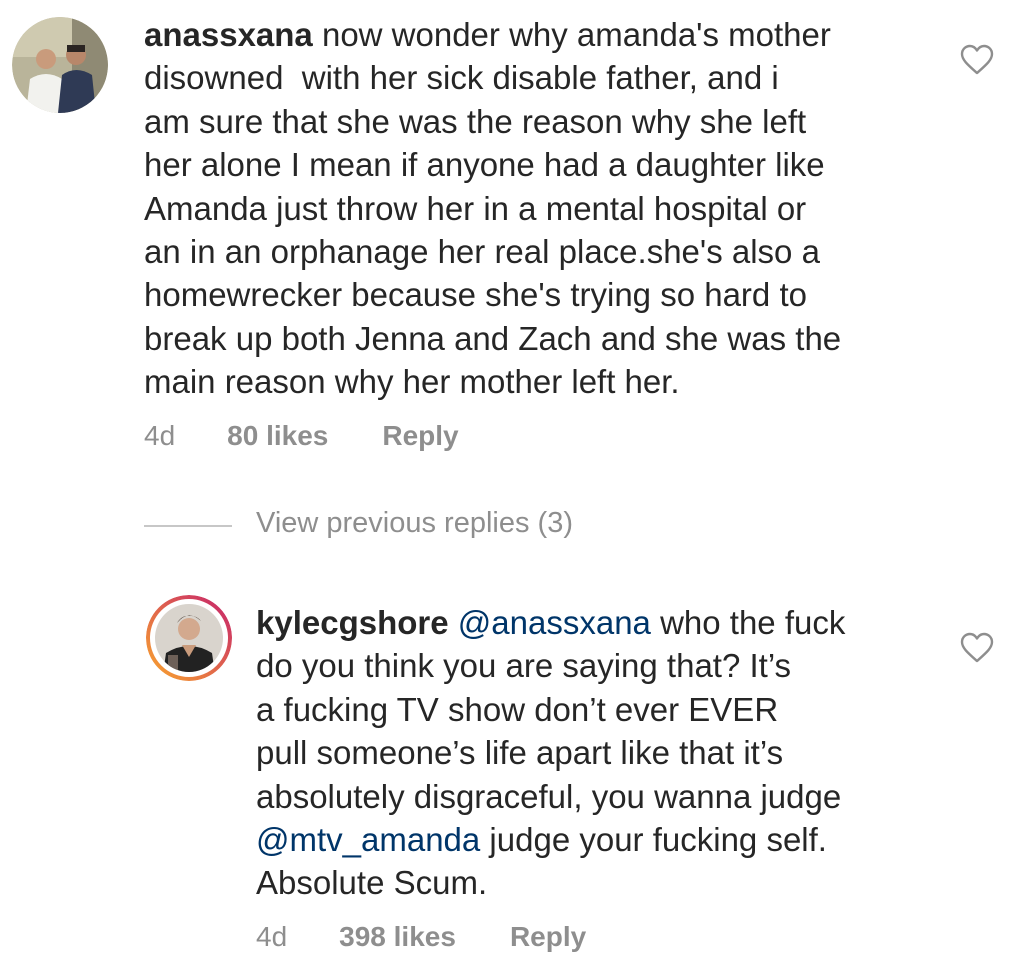 This screenshot has width=1020, height=956. What do you see at coordinates (524, 666) in the screenshot?
I see `reply-line: do you think you are saying that? It’s` at bounding box center [524, 666].